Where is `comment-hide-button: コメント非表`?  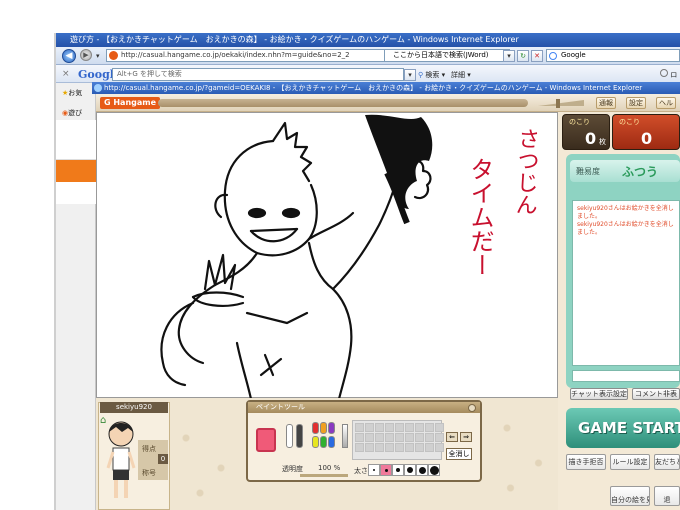
comment-hide-button: コメント非表 is located at coordinates (656, 394).